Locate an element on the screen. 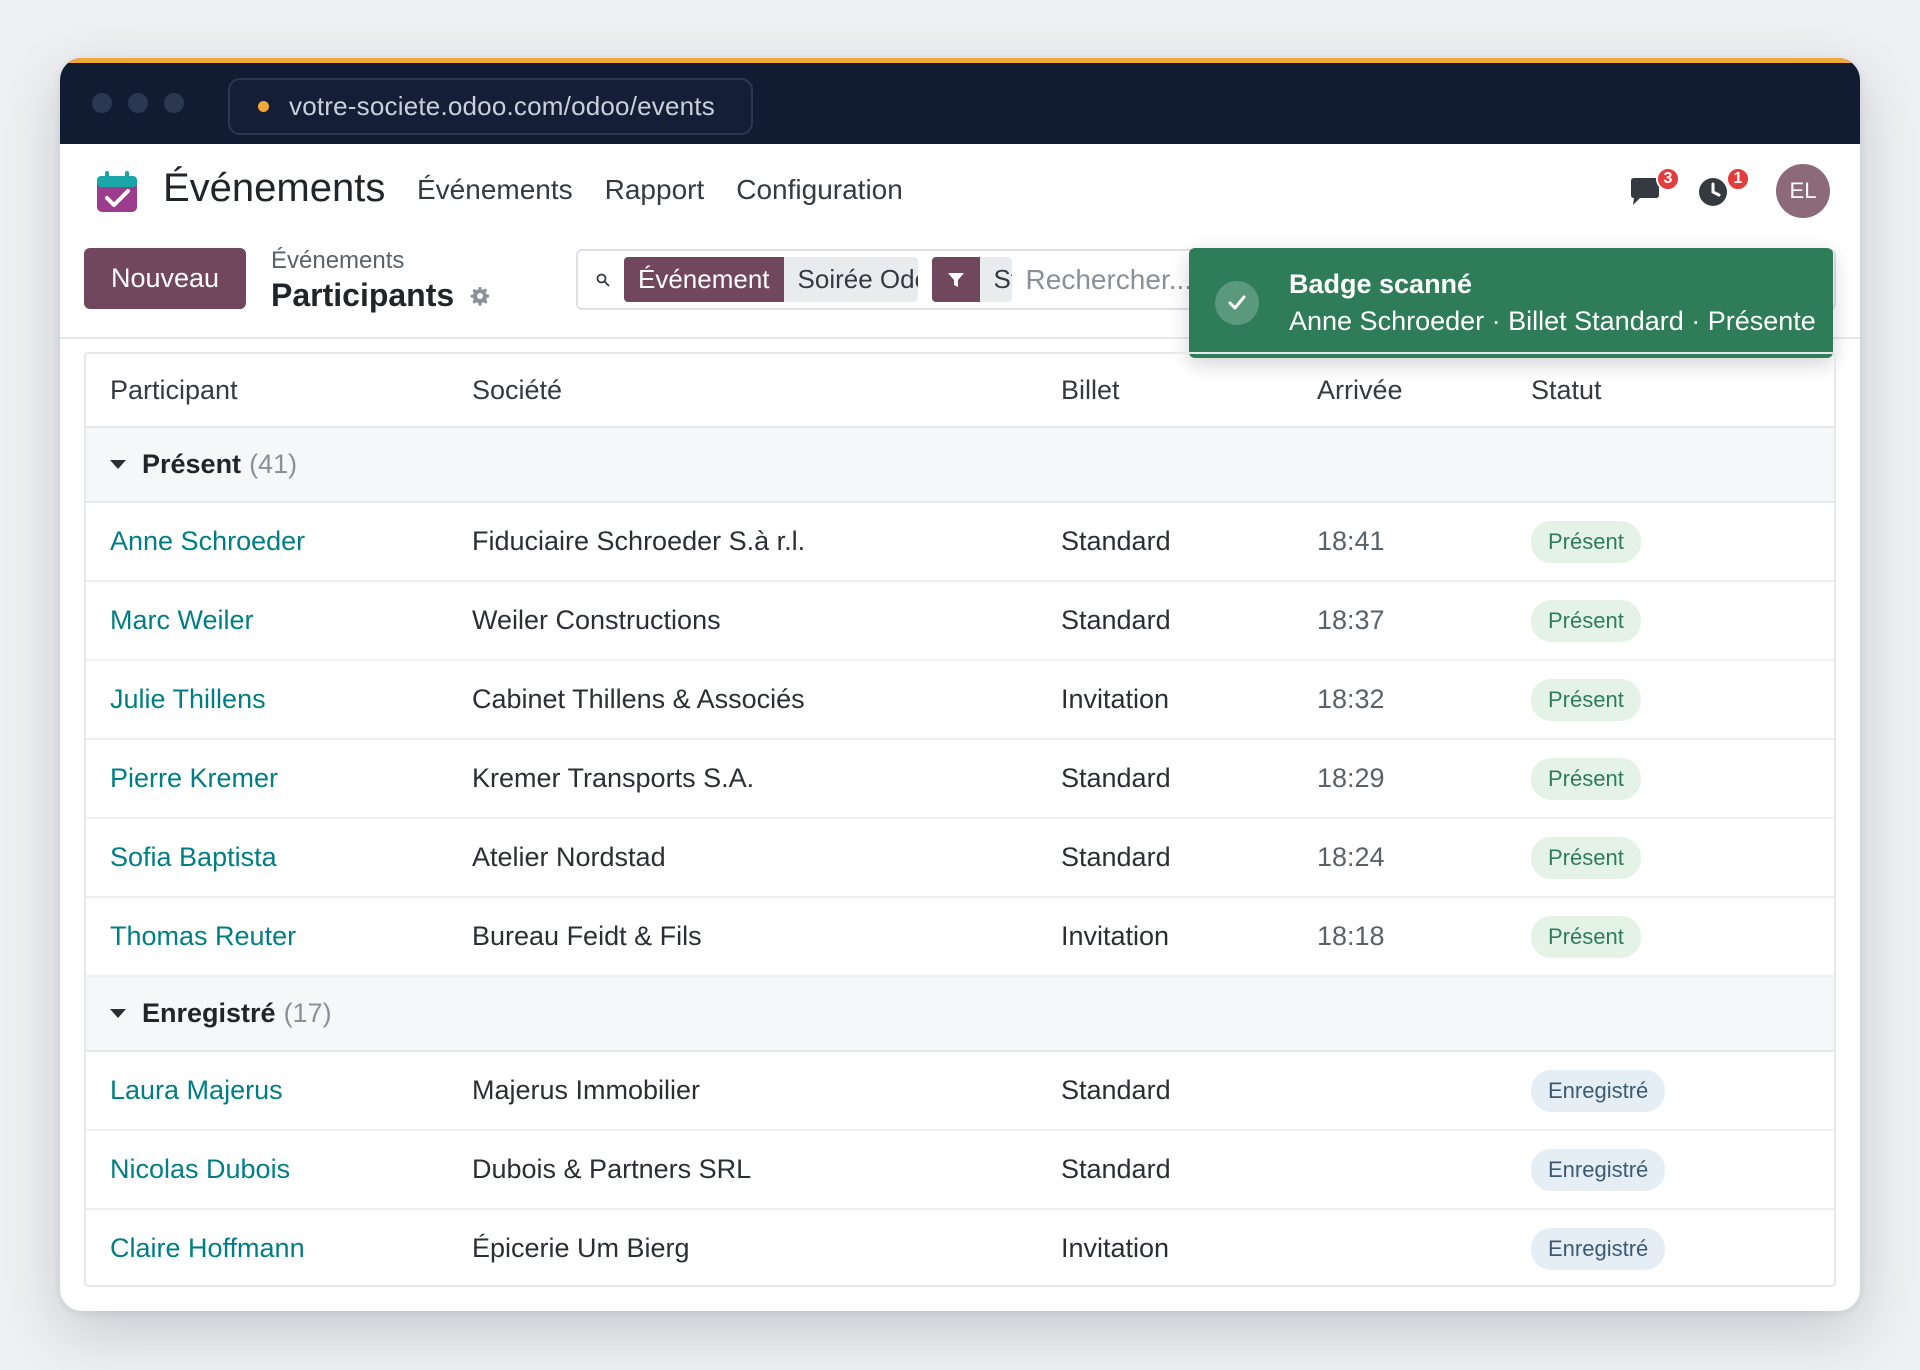  attendee-name: Anne Schroeder is located at coordinates (207, 541).